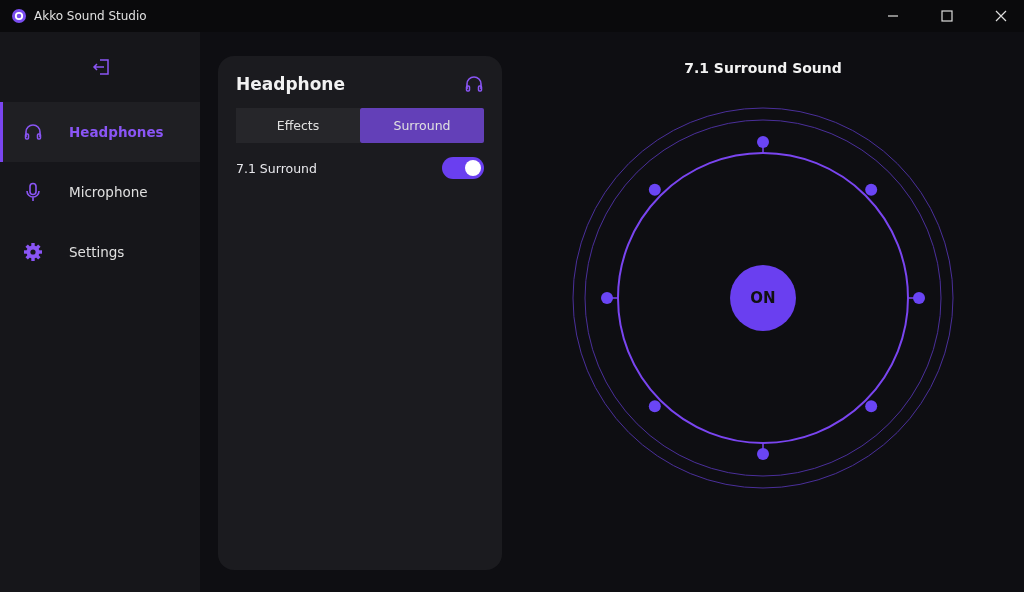 This screenshot has height=592, width=1024. What do you see at coordinates (290, 84) in the screenshot?
I see `card-title: Headphone` at bounding box center [290, 84].